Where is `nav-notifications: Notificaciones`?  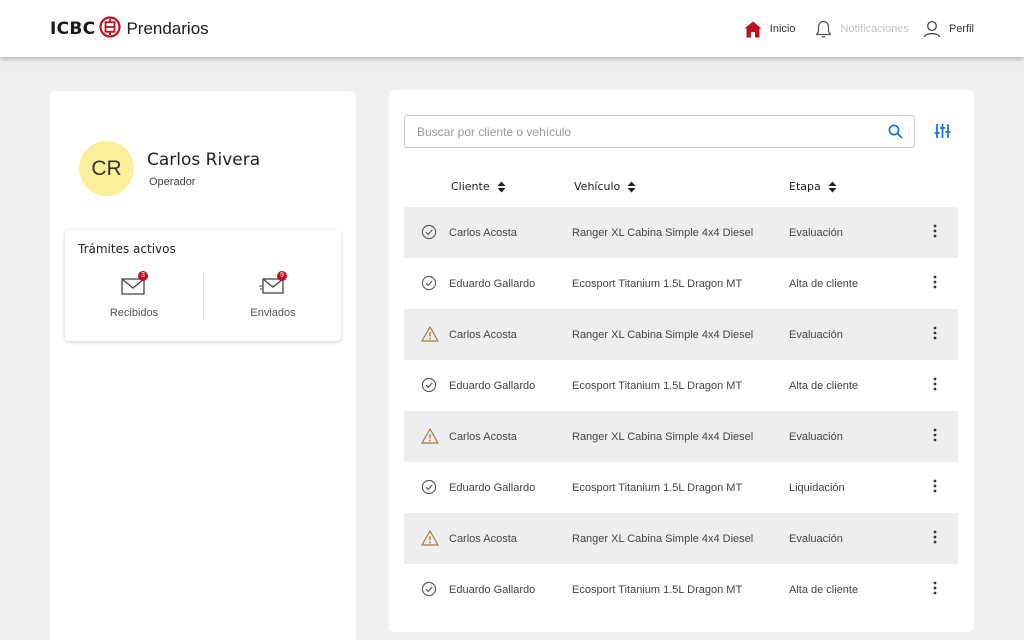 nav-notifications: Notificaciones is located at coordinates (862, 29).